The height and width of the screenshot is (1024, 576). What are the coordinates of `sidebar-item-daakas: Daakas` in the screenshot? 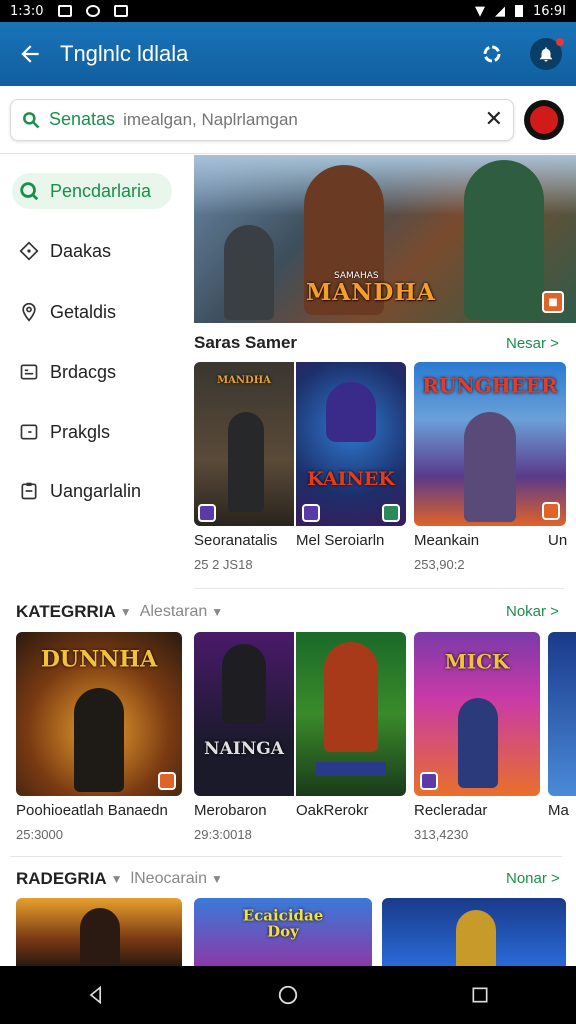 It's located at (92, 251).